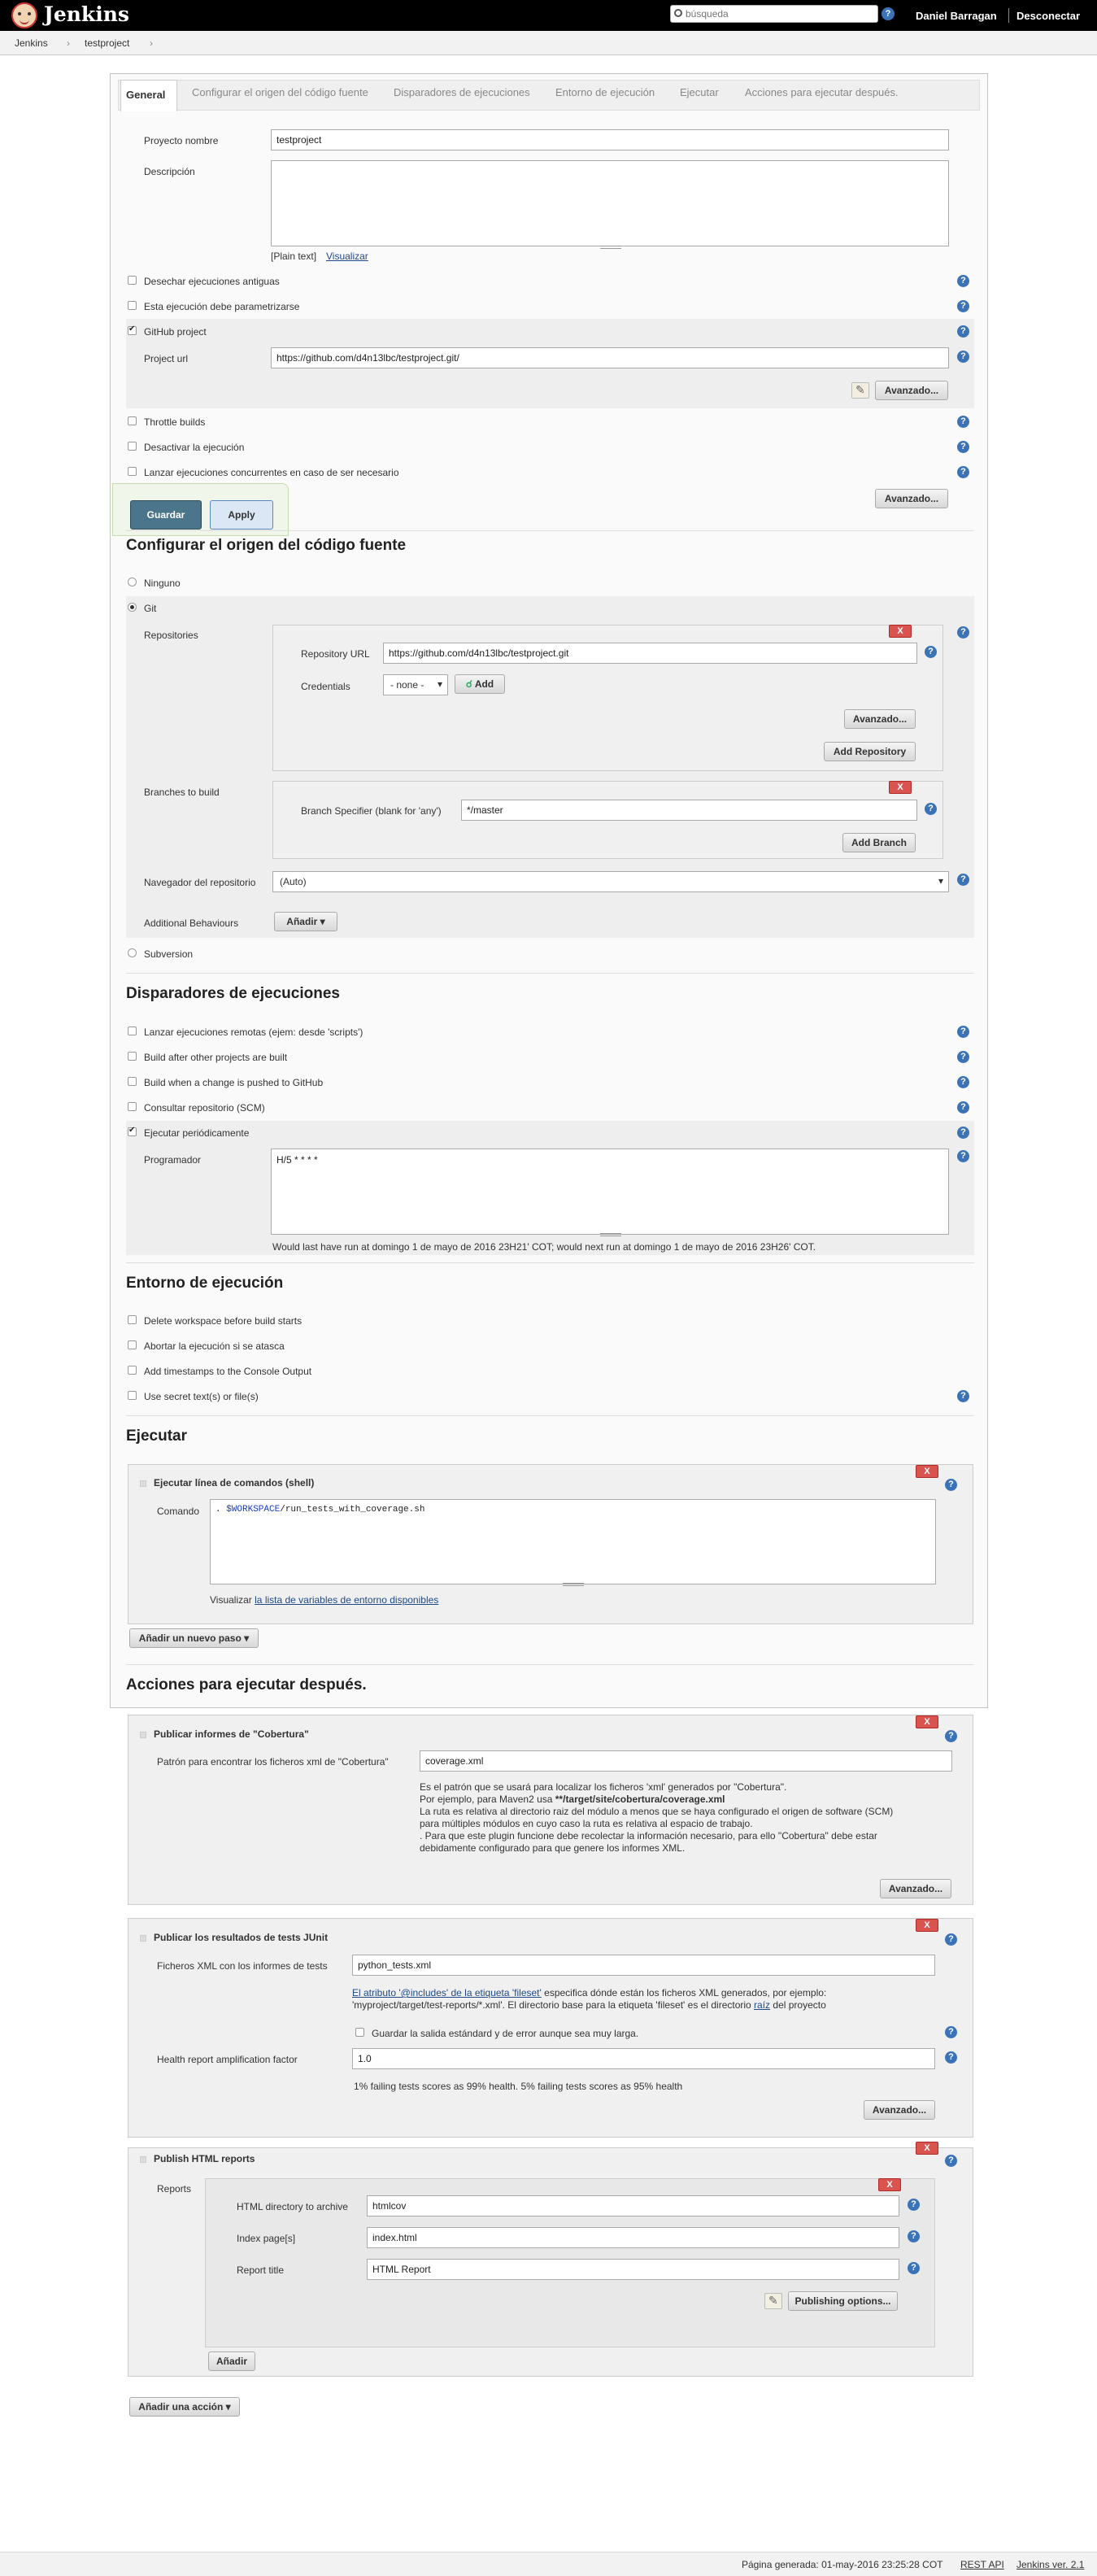 This screenshot has width=1097, height=2576. I want to click on index-page-input: index.html, so click(633, 2237).